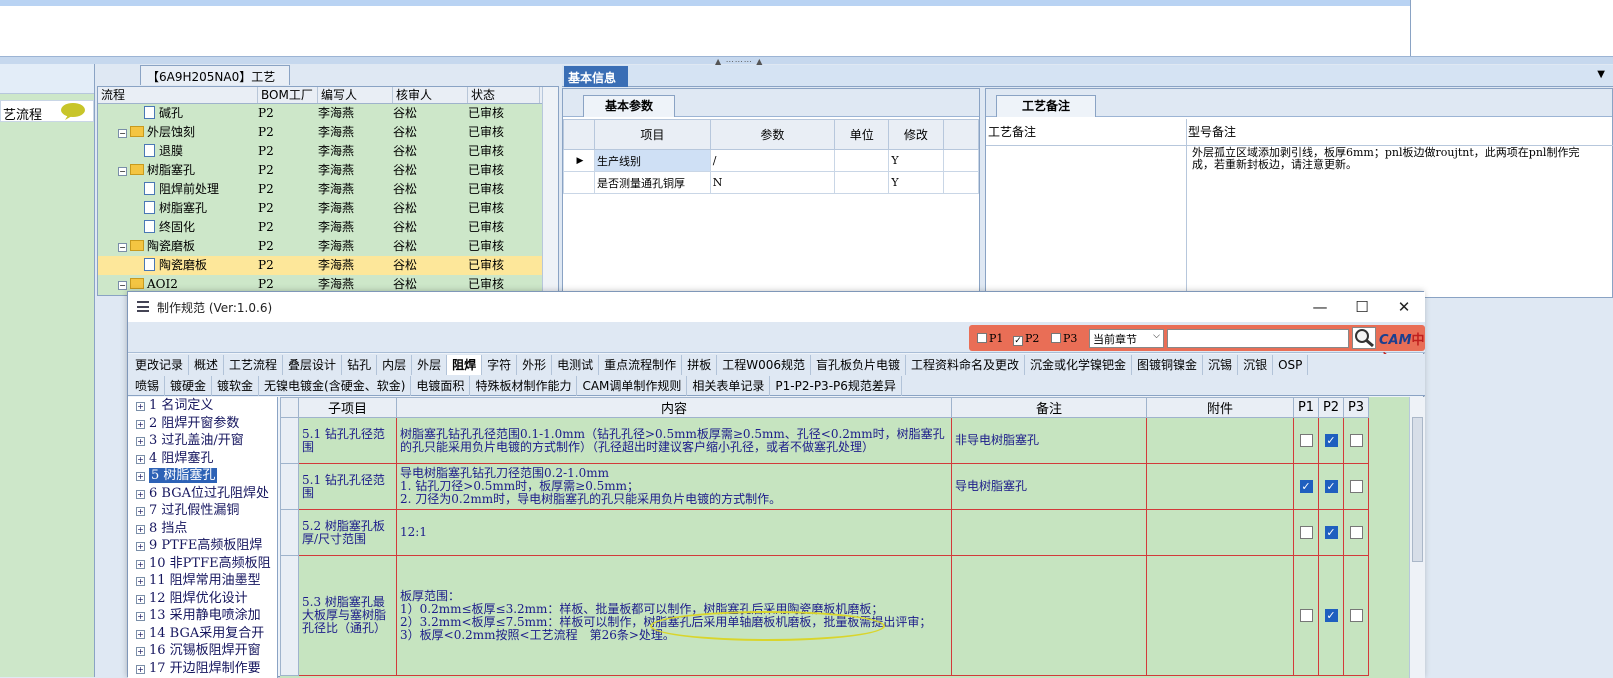 The height and width of the screenshot is (678, 1613). Describe the element at coordinates (1046, 106) in the screenshot. I see `tab-process-note: 工艺备注` at that location.